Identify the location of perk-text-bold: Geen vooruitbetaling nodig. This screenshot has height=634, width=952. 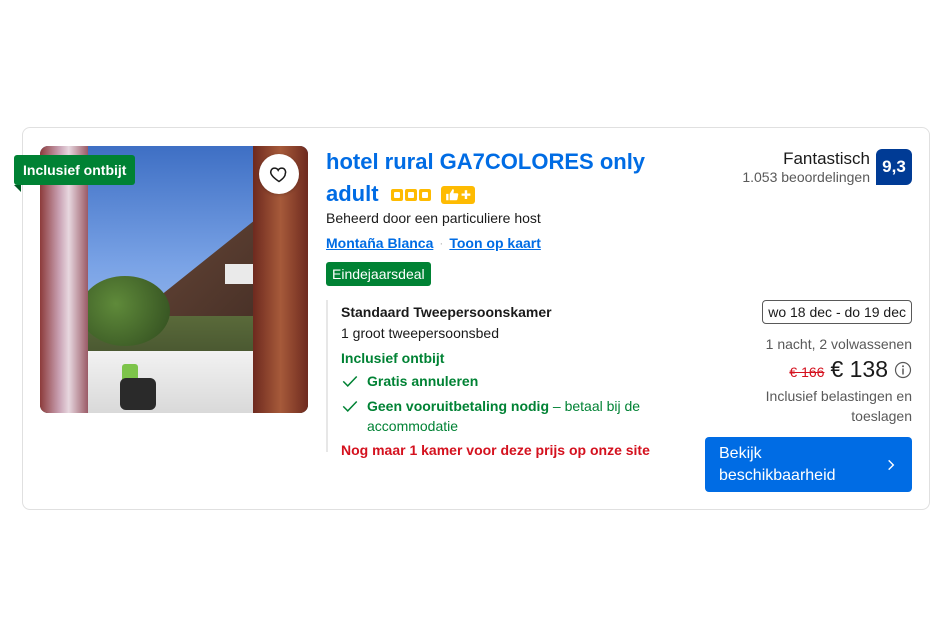
(458, 406).